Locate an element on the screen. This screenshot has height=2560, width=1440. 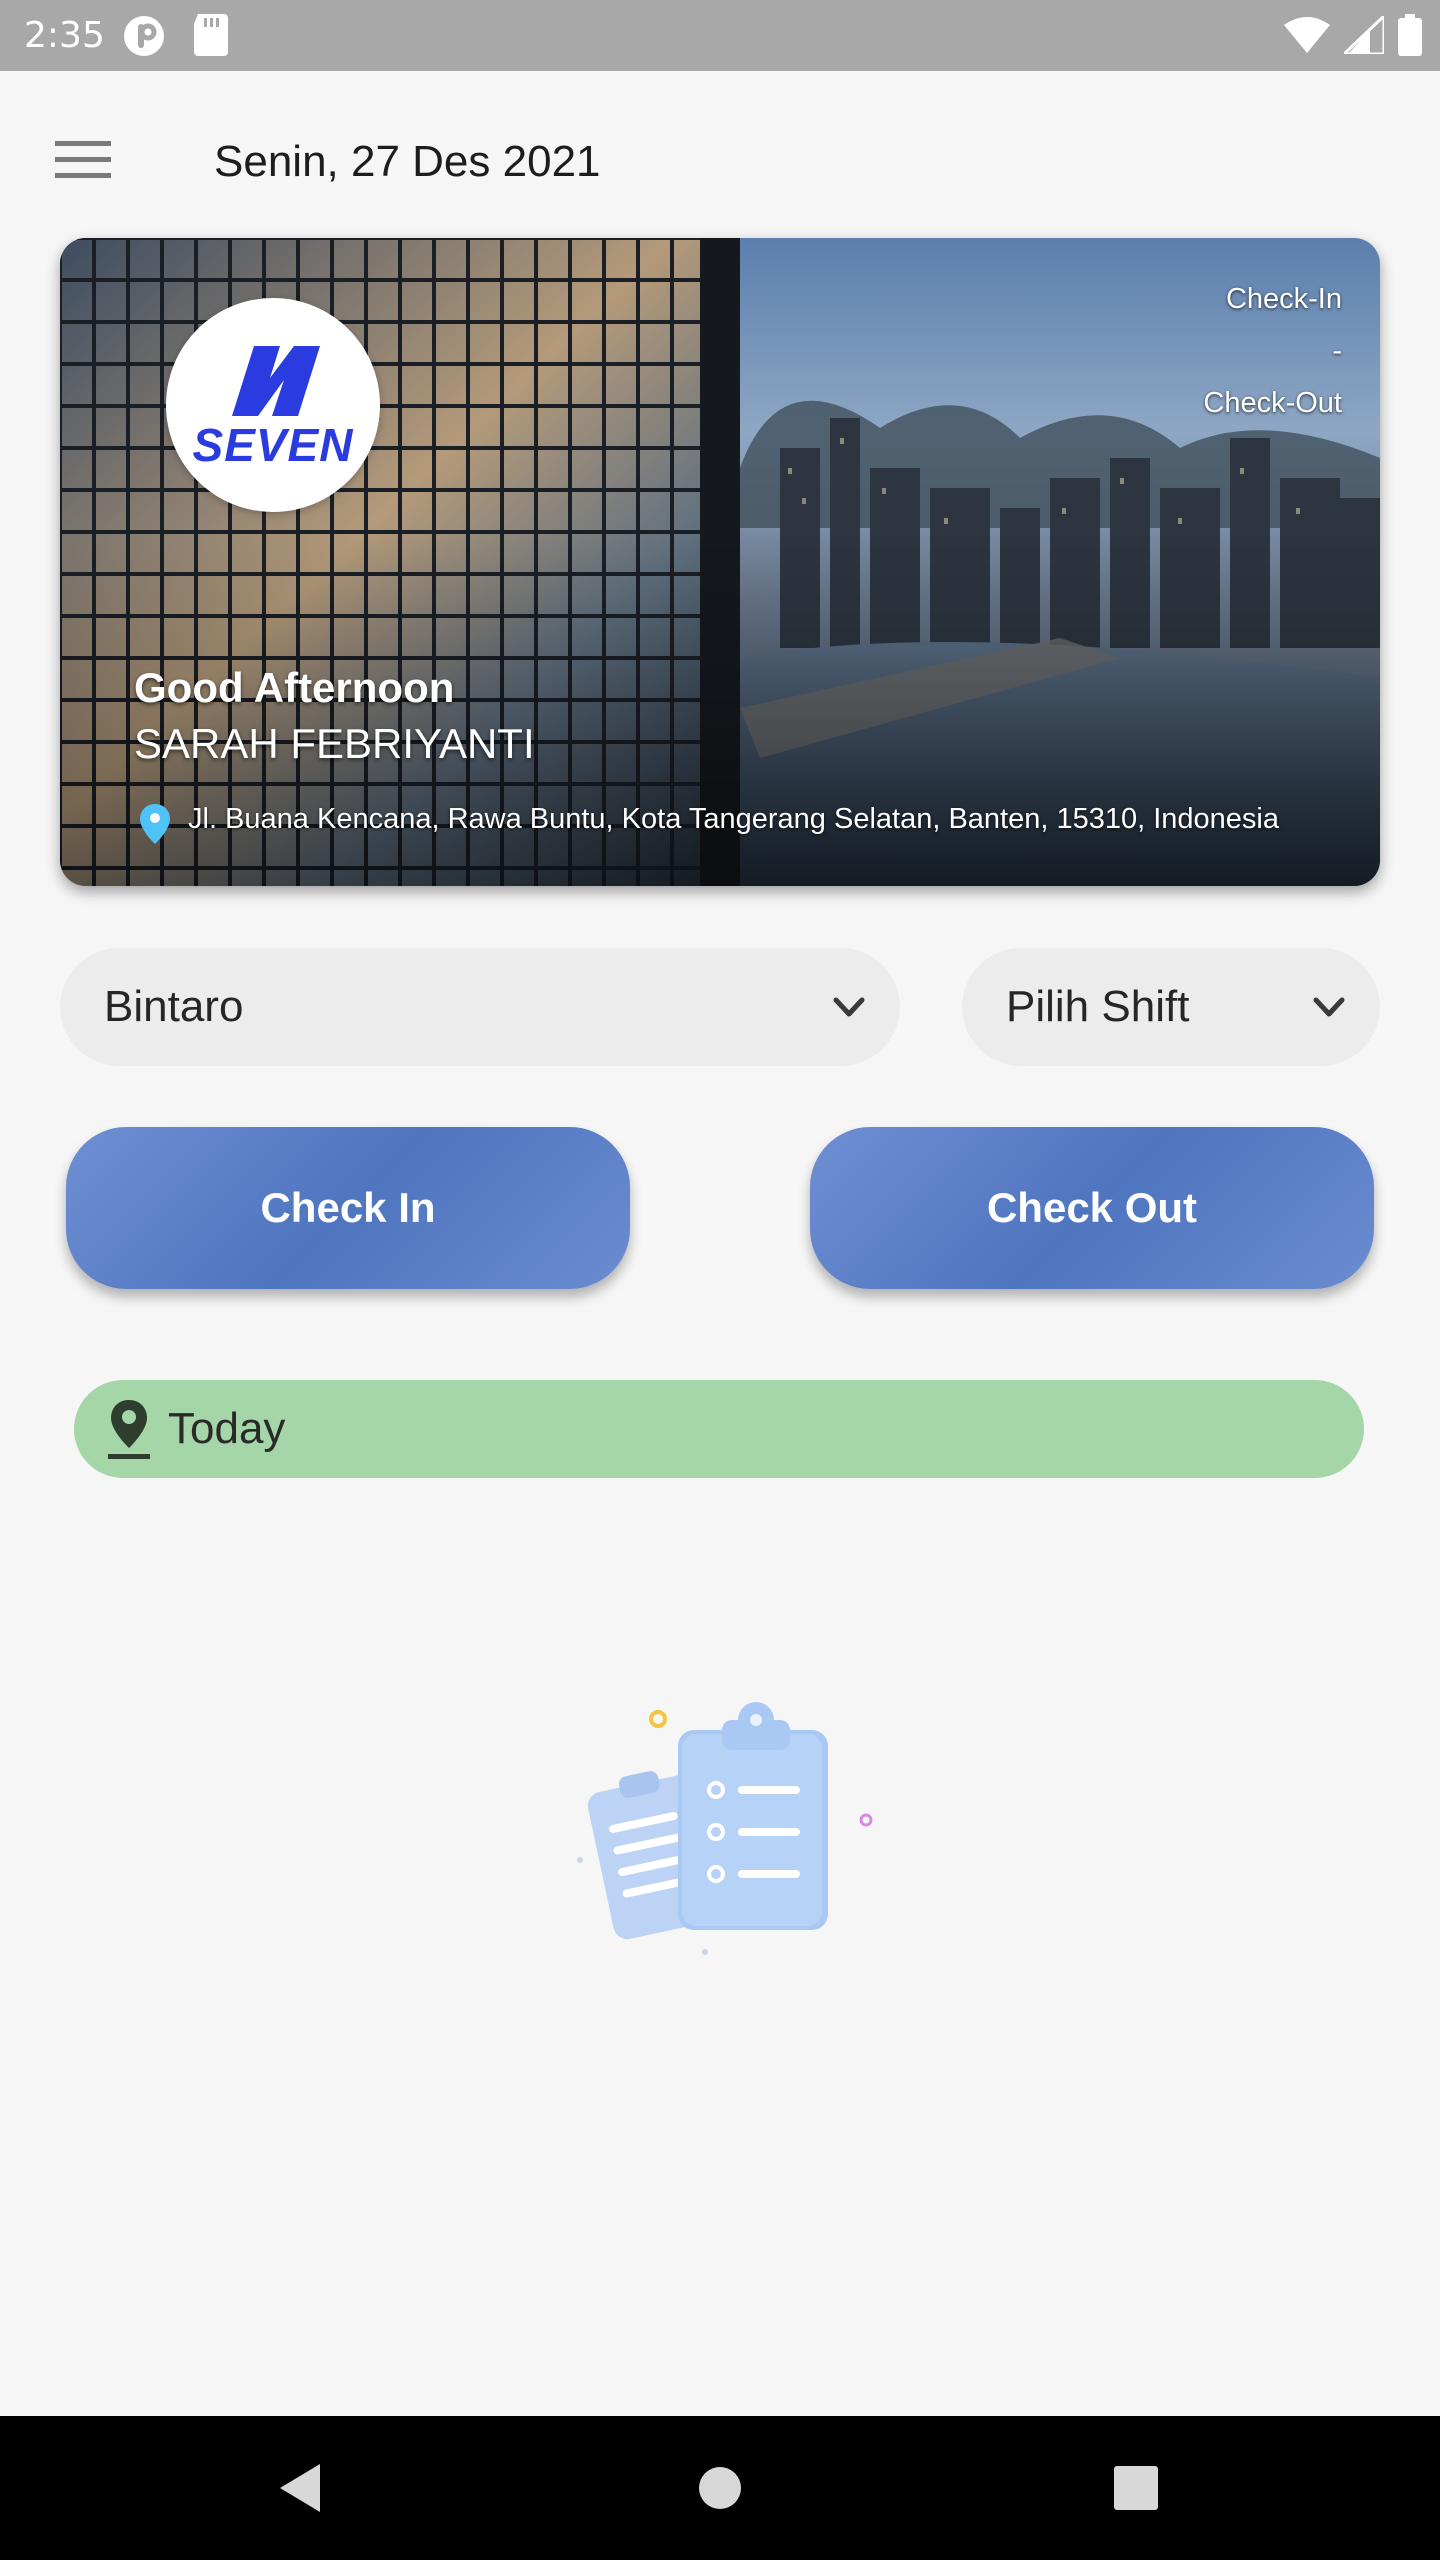
check-times: Check-In - Check-Out is located at coordinates (1192, 351).